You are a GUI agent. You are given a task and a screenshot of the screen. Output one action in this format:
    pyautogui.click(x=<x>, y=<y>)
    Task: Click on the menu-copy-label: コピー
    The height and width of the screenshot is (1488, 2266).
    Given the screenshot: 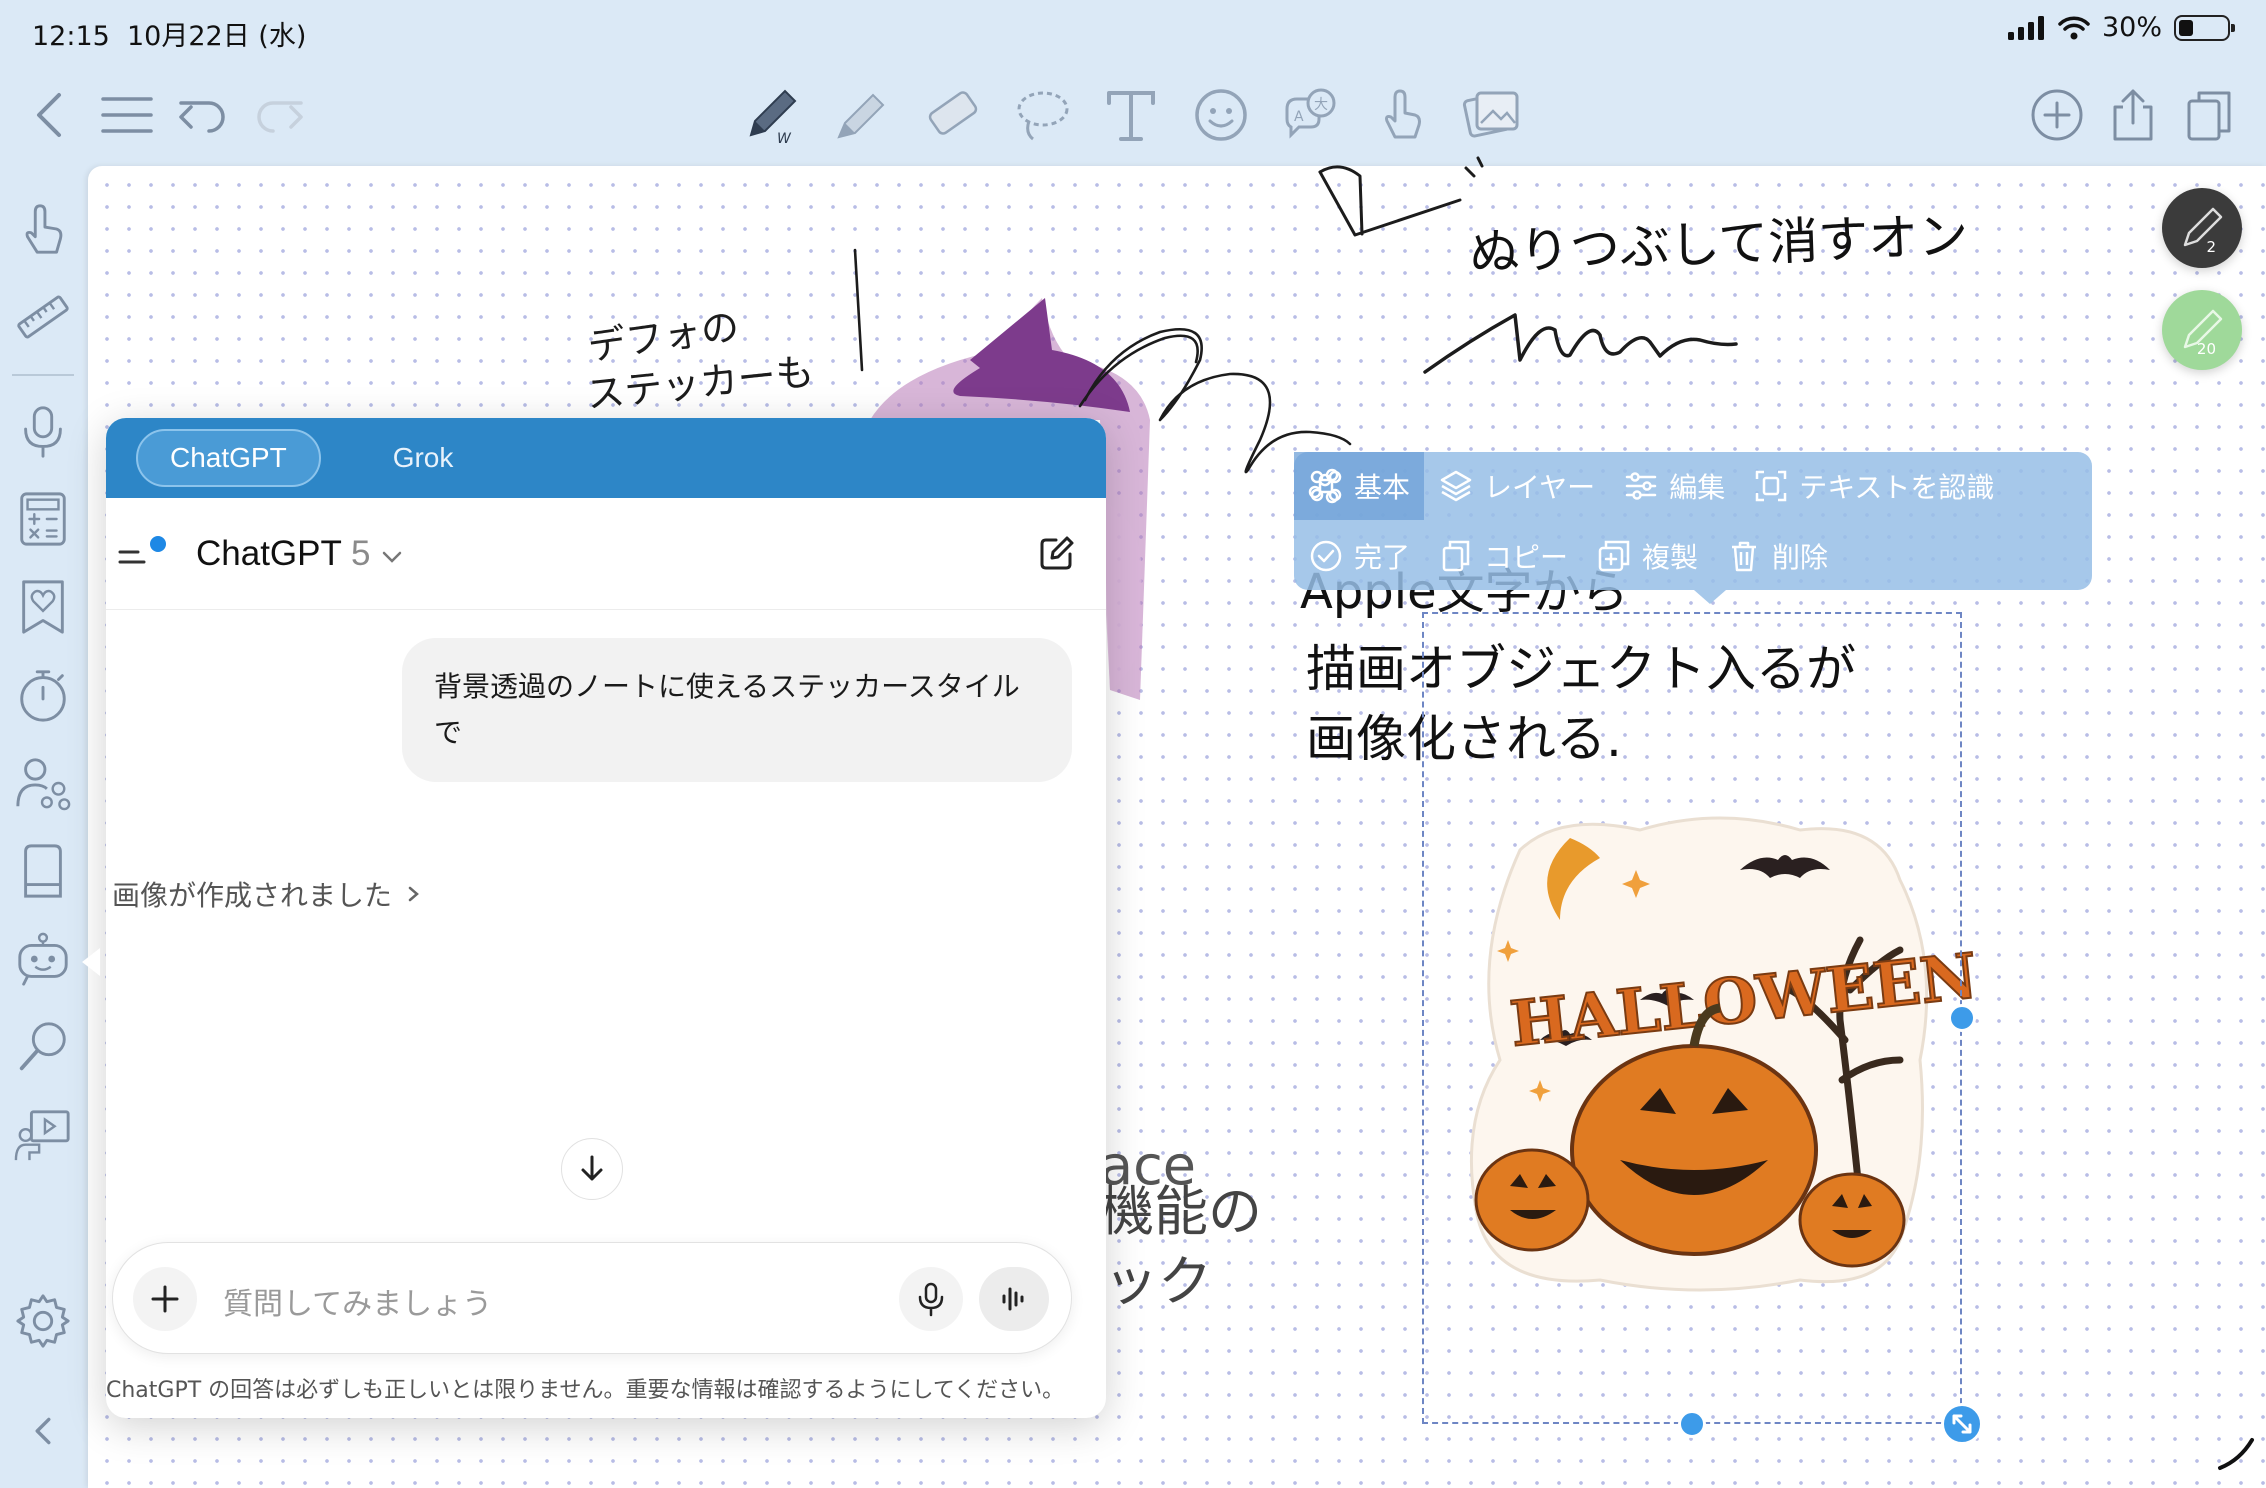 What is the action you would take?
    pyautogui.click(x=1526, y=557)
    